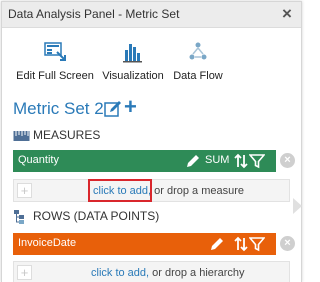 The width and height of the screenshot is (320, 282). I want to click on row-field-name: InvoiceDate, so click(47, 243).